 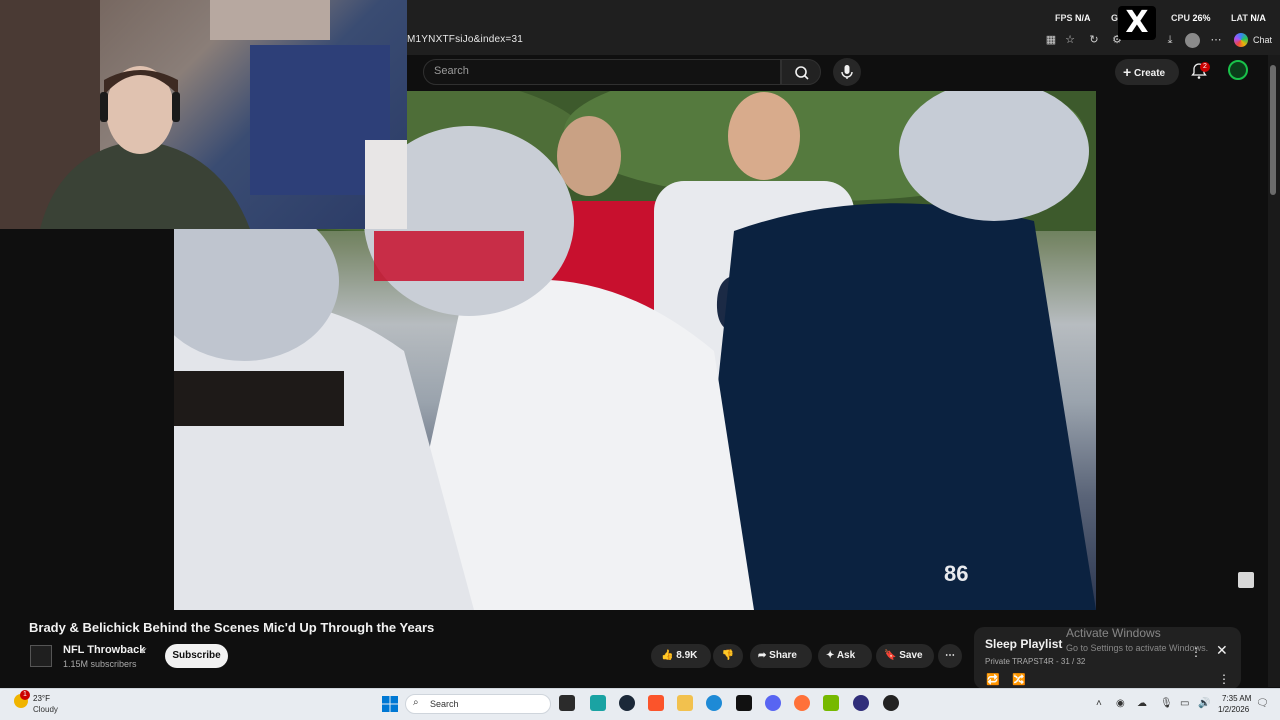 What do you see at coordinates (640, 704) in the screenshot?
I see `windows-taskbar` at bounding box center [640, 704].